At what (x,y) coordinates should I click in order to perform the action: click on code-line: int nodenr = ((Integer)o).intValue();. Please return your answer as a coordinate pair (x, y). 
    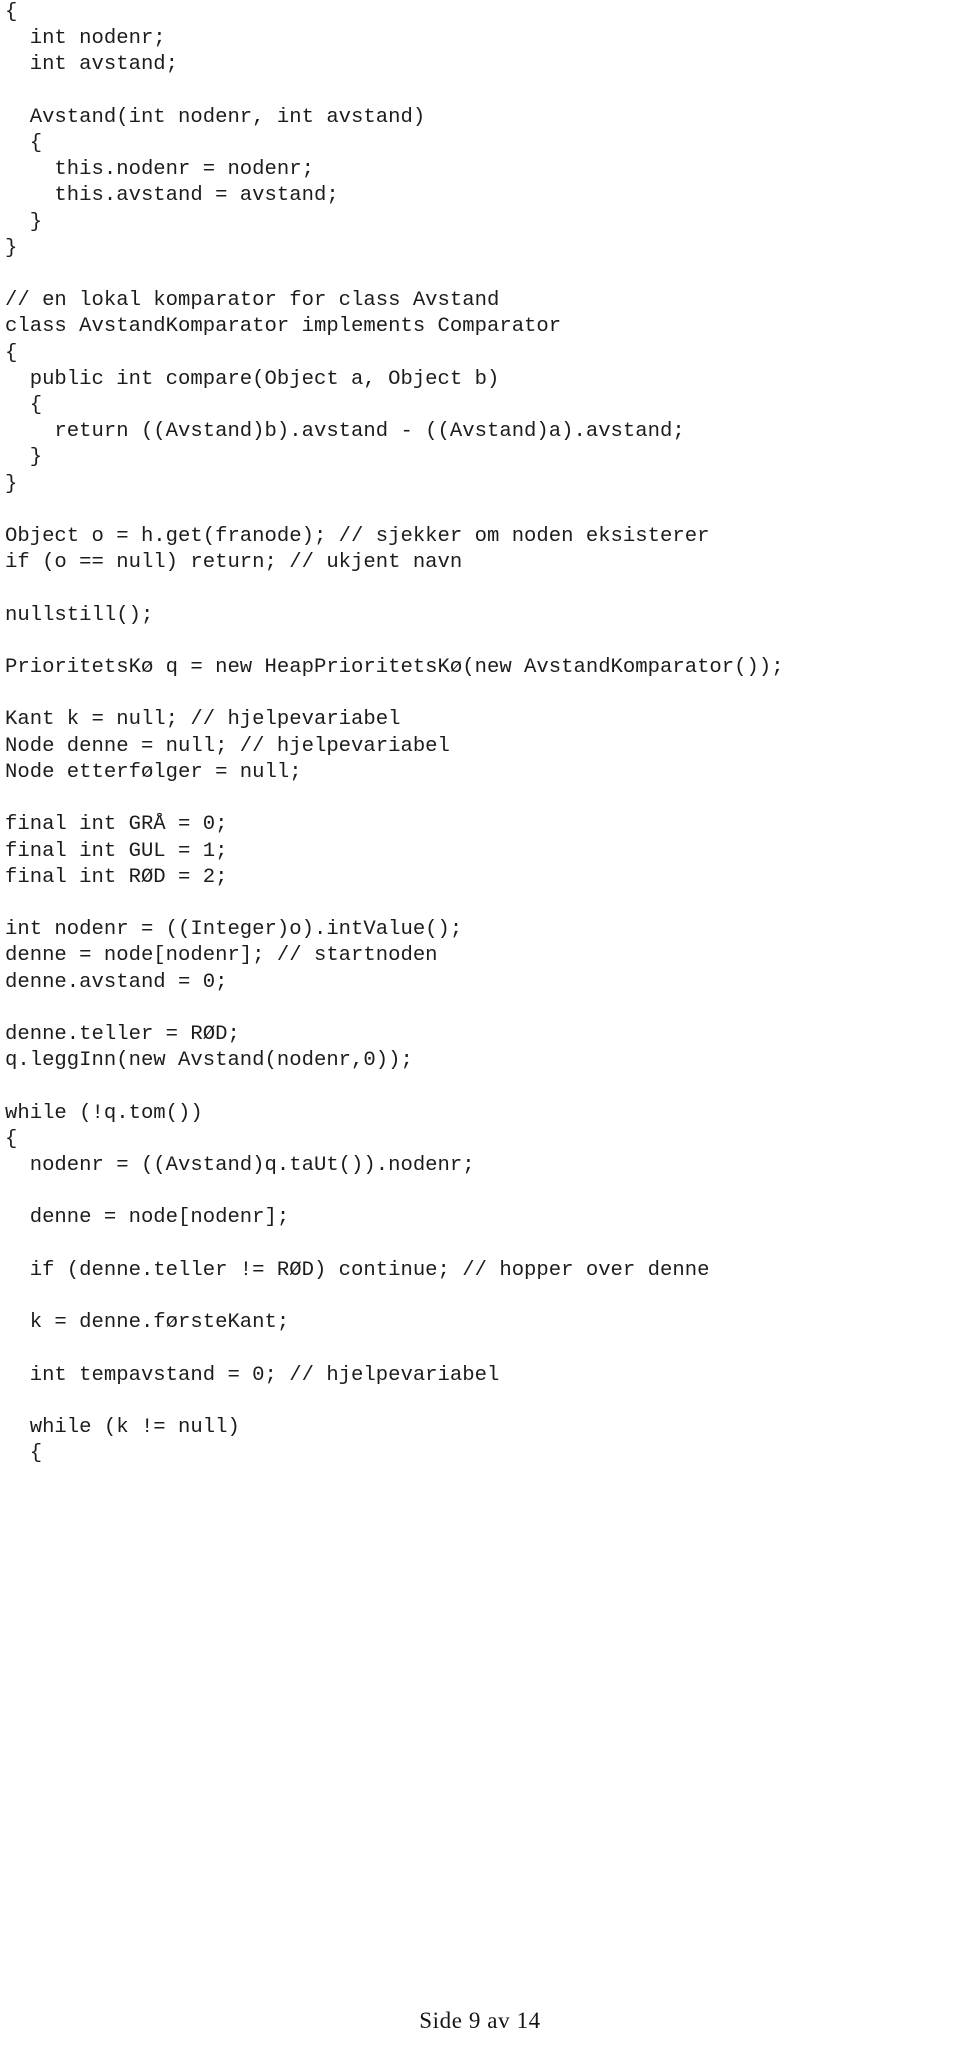
    Looking at the image, I should click on (234, 930).